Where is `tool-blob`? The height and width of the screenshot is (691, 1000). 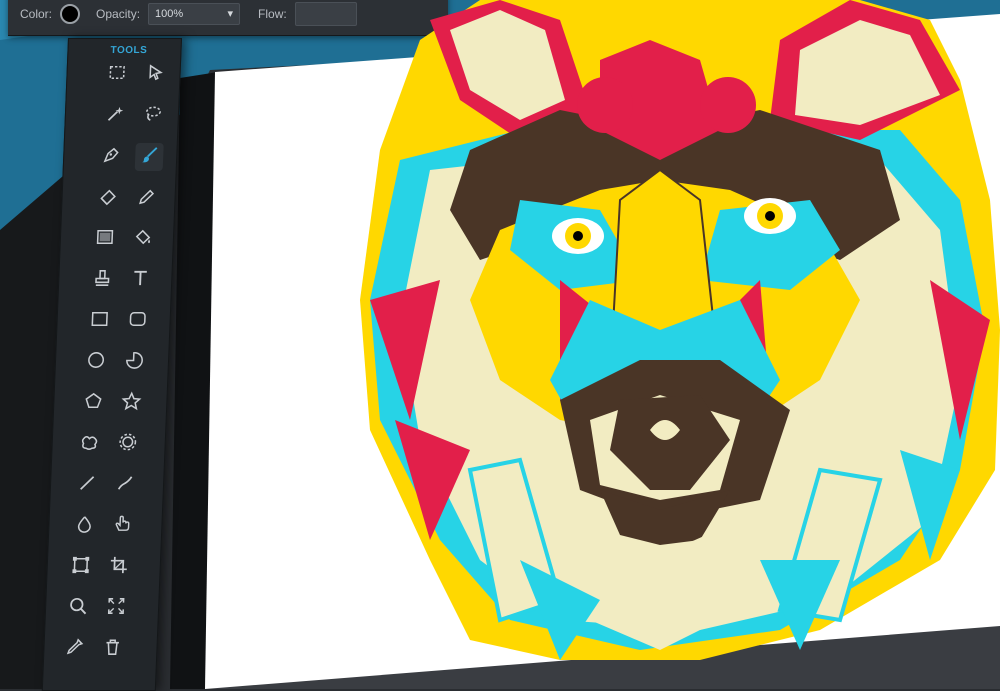
tool-blob is located at coordinates (90, 444).